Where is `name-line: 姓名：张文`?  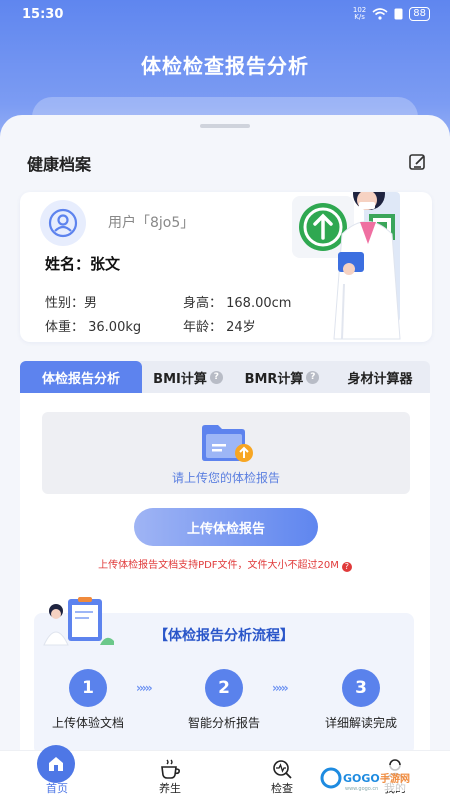
name-line: 姓名：张文 is located at coordinates (82, 263).